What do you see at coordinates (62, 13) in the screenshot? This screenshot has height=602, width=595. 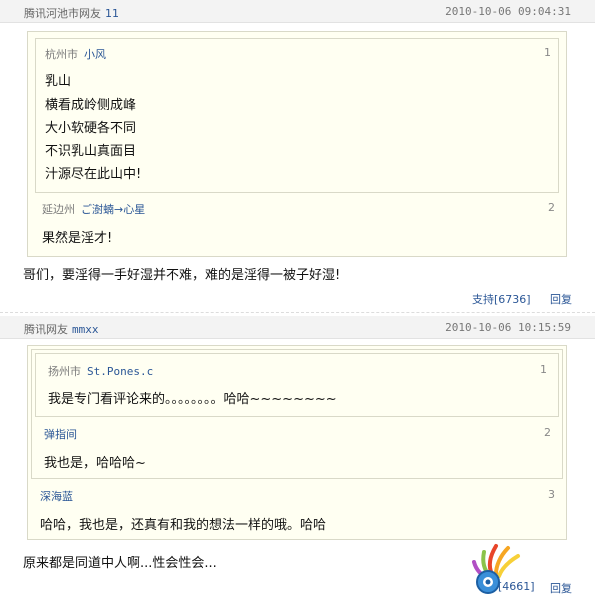 I see `author-source: 腾讯河池市网友` at bounding box center [62, 13].